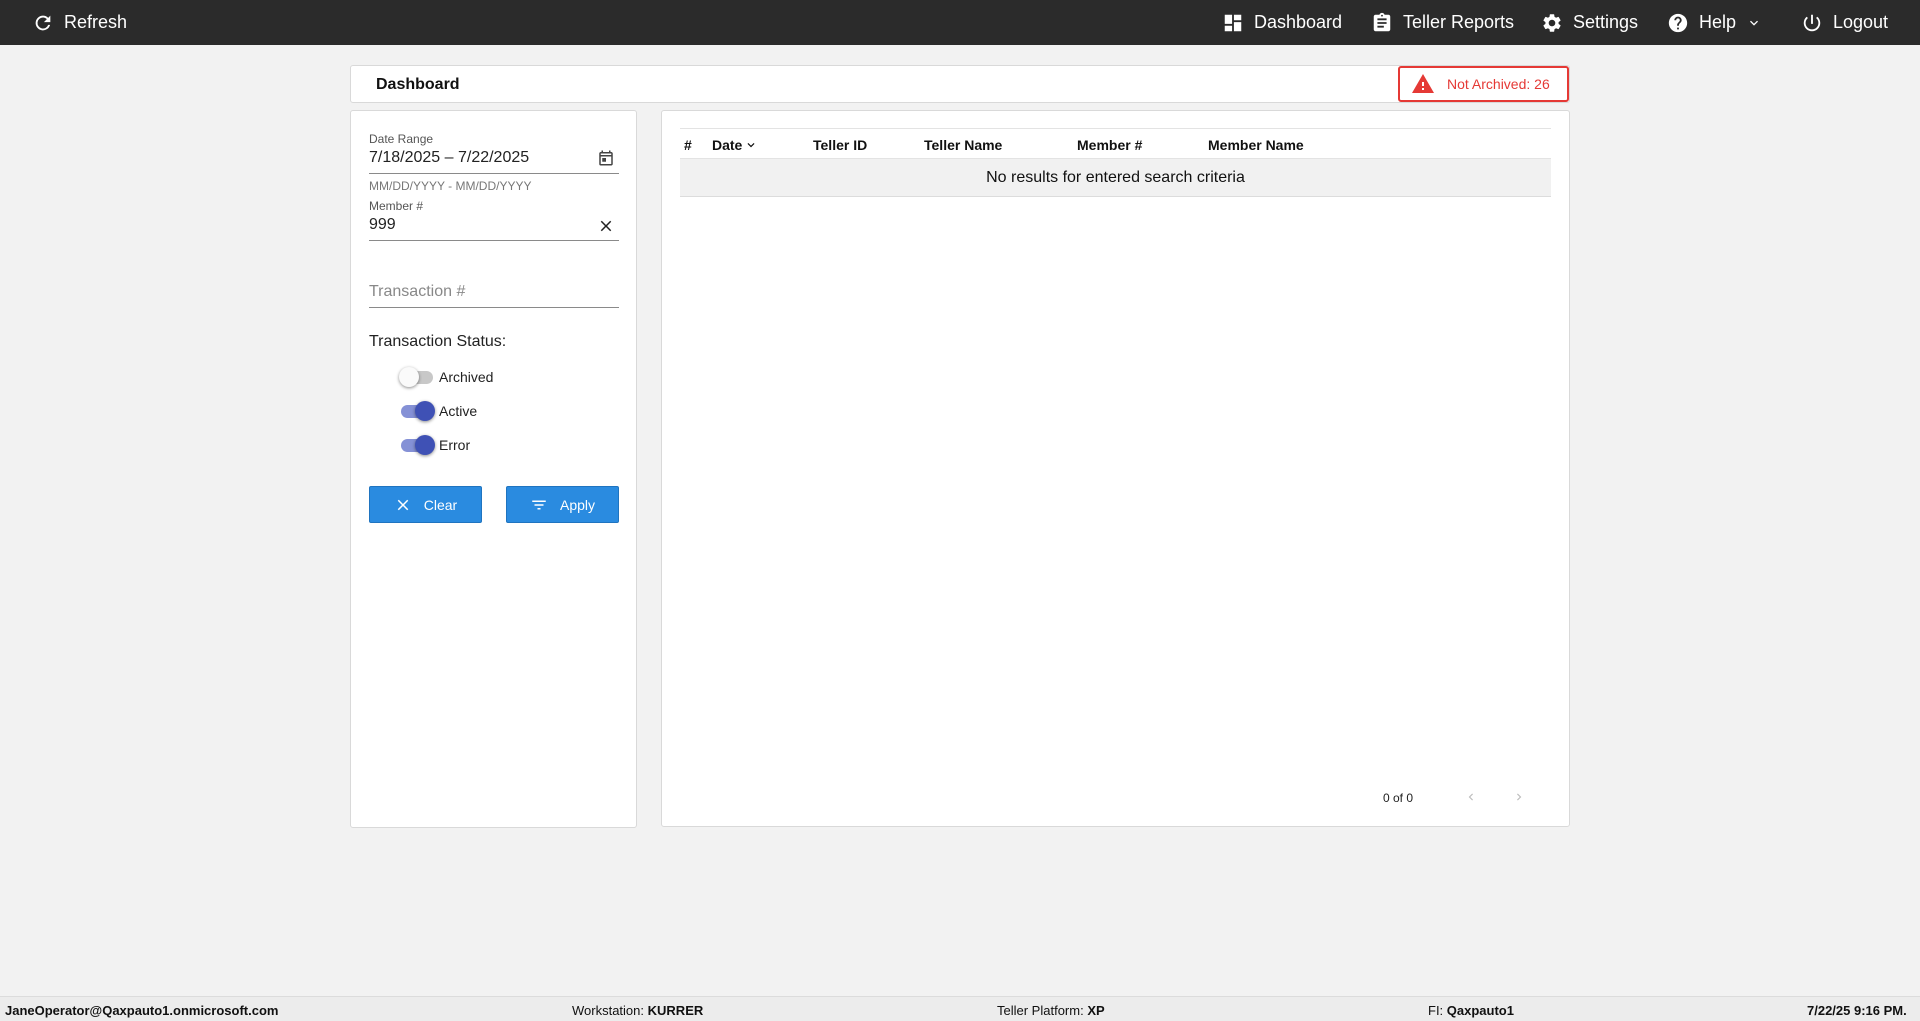 The width and height of the screenshot is (1920, 1021). What do you see at coordinates (382, 224) in the screenshot?
I see `member-number-value: 999` at bounding box center [382, 224].